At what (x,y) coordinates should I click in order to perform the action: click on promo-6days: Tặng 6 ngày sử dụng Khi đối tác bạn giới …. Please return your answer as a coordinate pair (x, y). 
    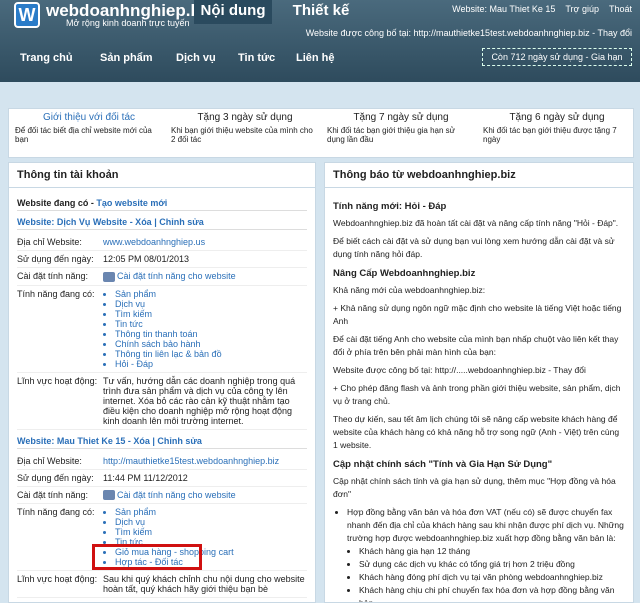
    Looking at the image, I should click on (557, 134).